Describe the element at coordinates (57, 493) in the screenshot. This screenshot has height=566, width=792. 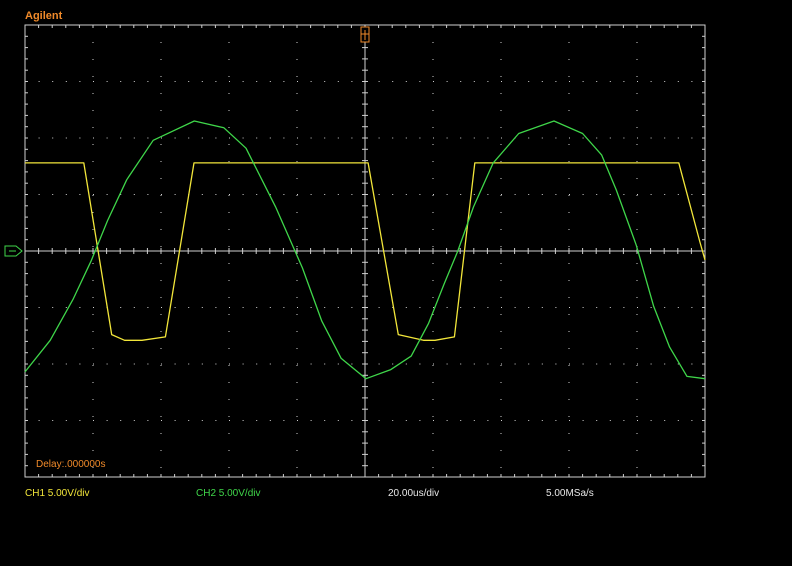
I see `ch1-scale: CH1 5.00V/div` at that location.